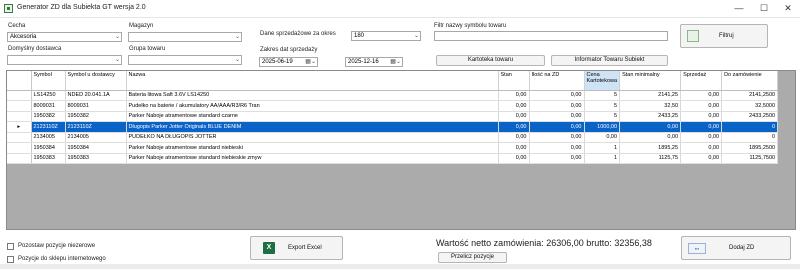 The image size is (800, 269). What do you see at coordinates (788, 8) in the screenshot?
I see `close-button: ✕` at bounding box center [788, 8].